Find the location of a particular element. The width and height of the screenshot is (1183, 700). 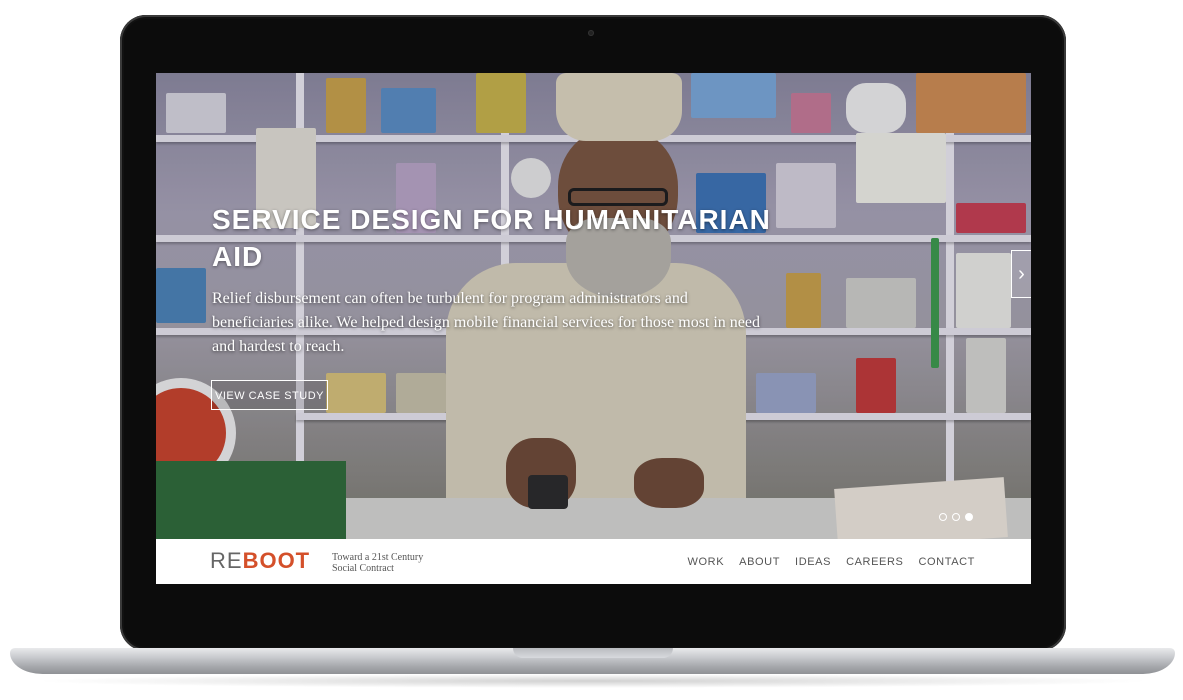

tagline-line-1: Toward a 21st Century is located at coordinates (378, 557).